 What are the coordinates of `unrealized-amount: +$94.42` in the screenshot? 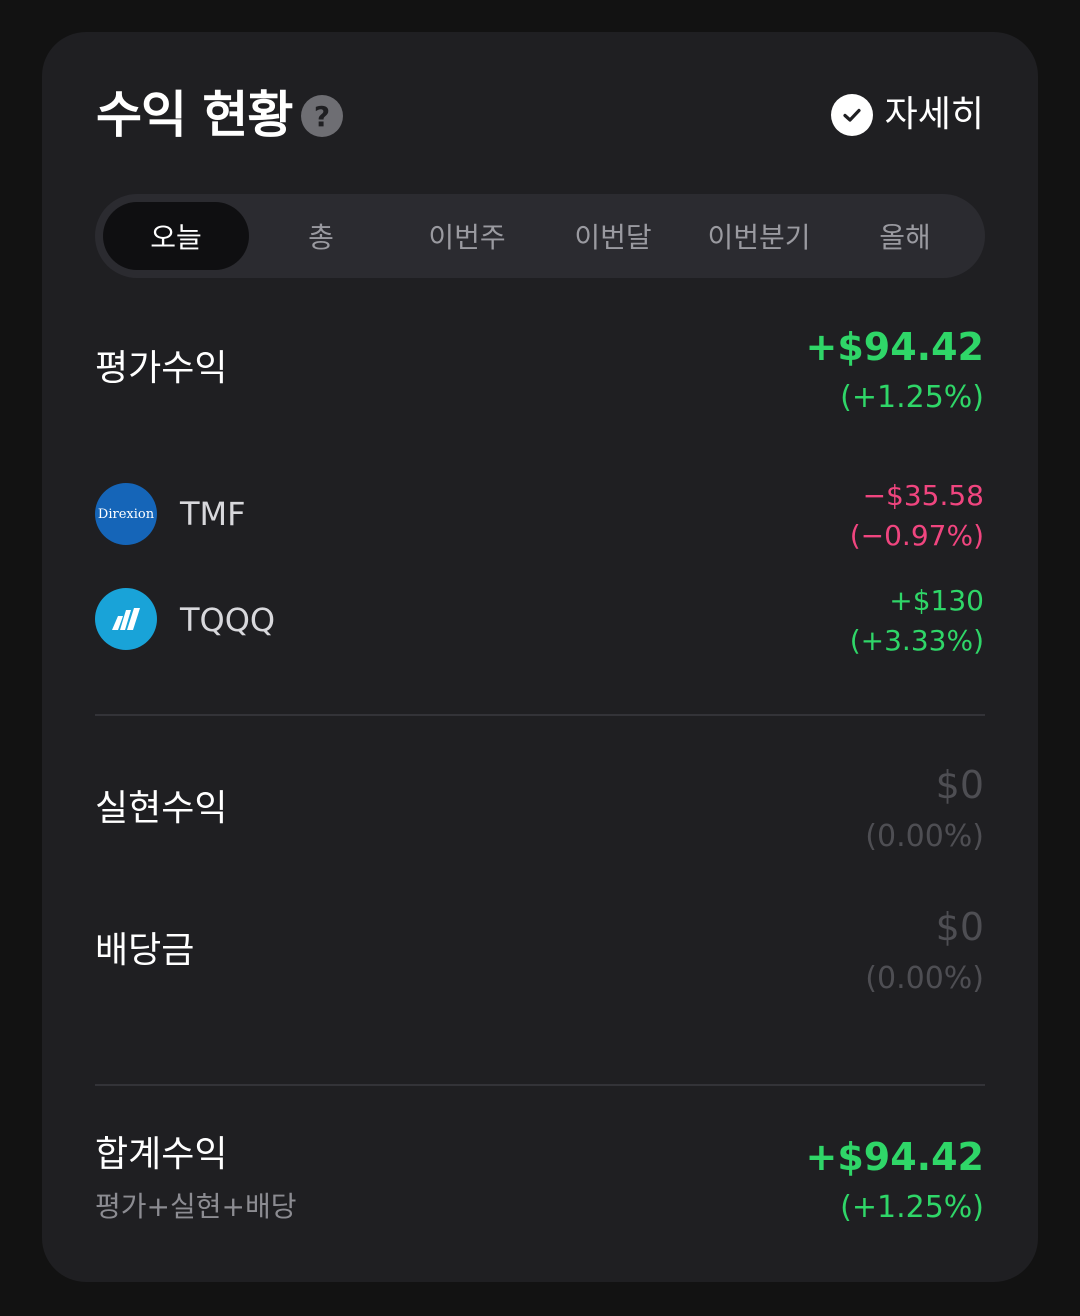 It's located at (894, 347).